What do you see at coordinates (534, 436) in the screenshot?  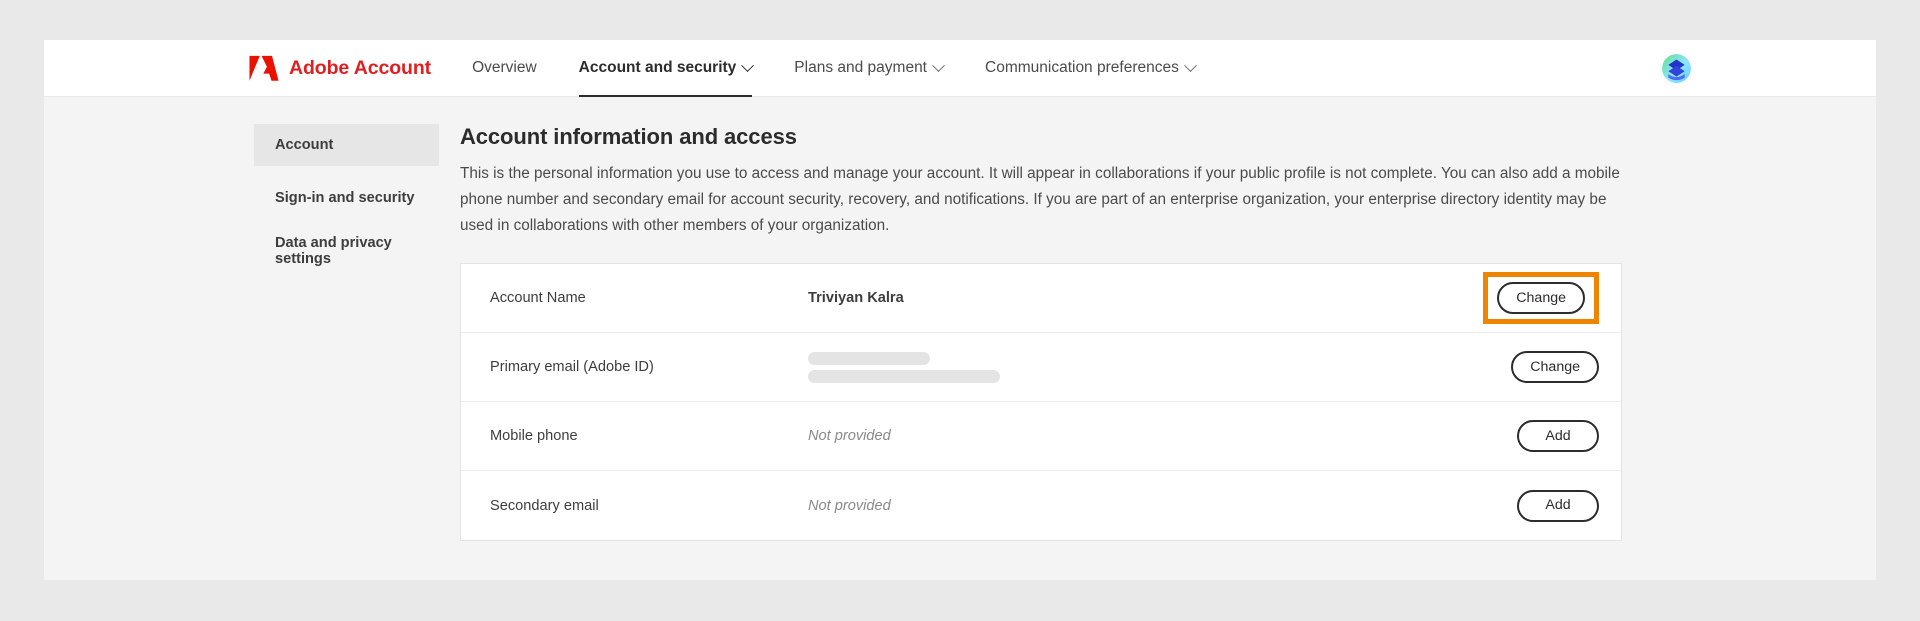 I see `row-label-mobile-phone: Mobile phone` at bounding box center [534, 436].